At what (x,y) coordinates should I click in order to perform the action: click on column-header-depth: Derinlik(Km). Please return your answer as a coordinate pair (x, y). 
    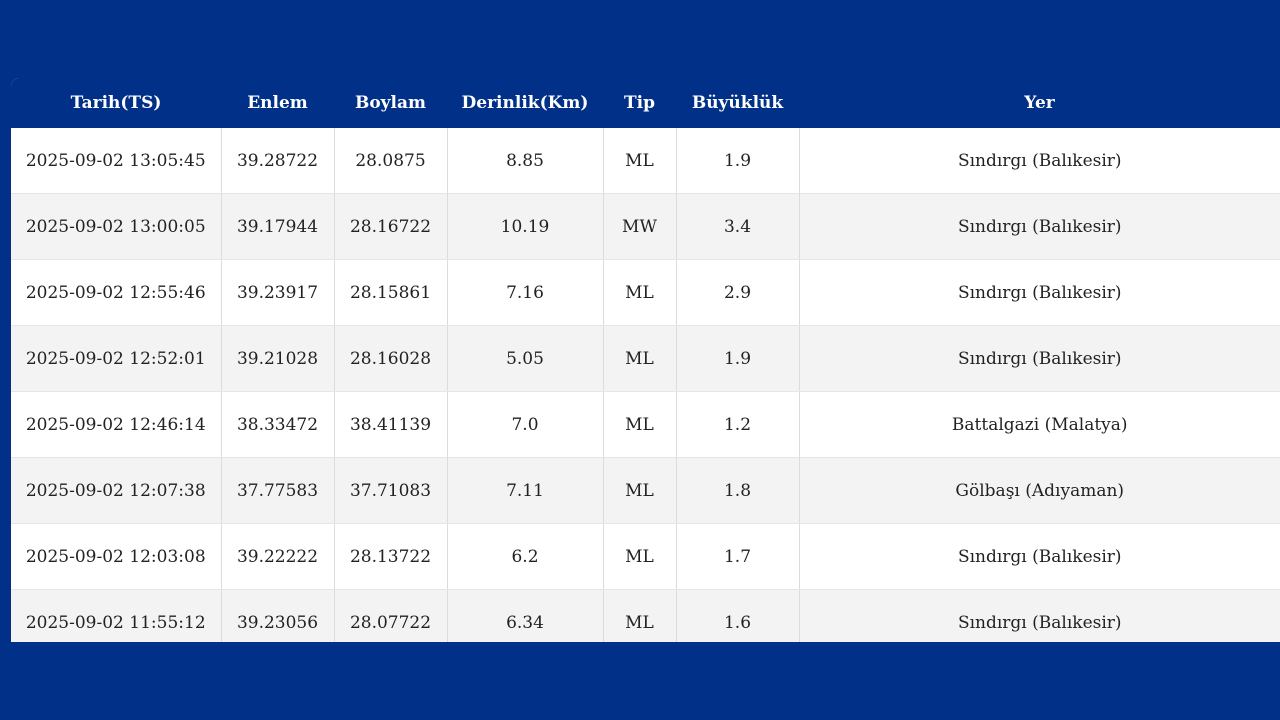
    Looking at the image, I should click on (525, 103).